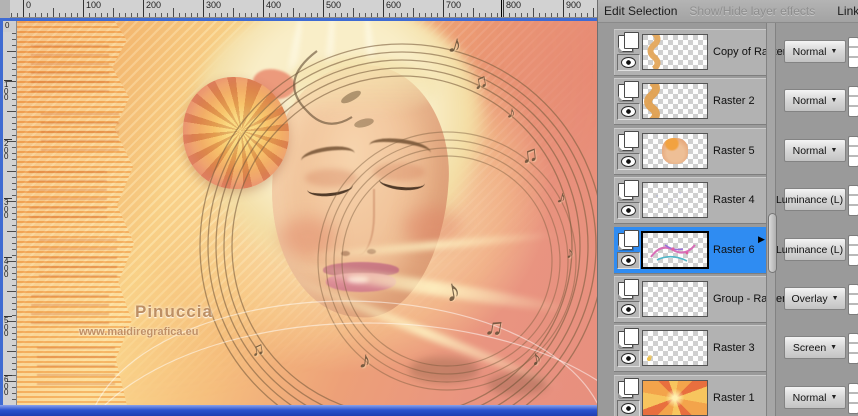 Image resolution: width=858 pixels, height=416 pixels. I want to click on layer-row: Copy of Raster 2, so click(705, 52).